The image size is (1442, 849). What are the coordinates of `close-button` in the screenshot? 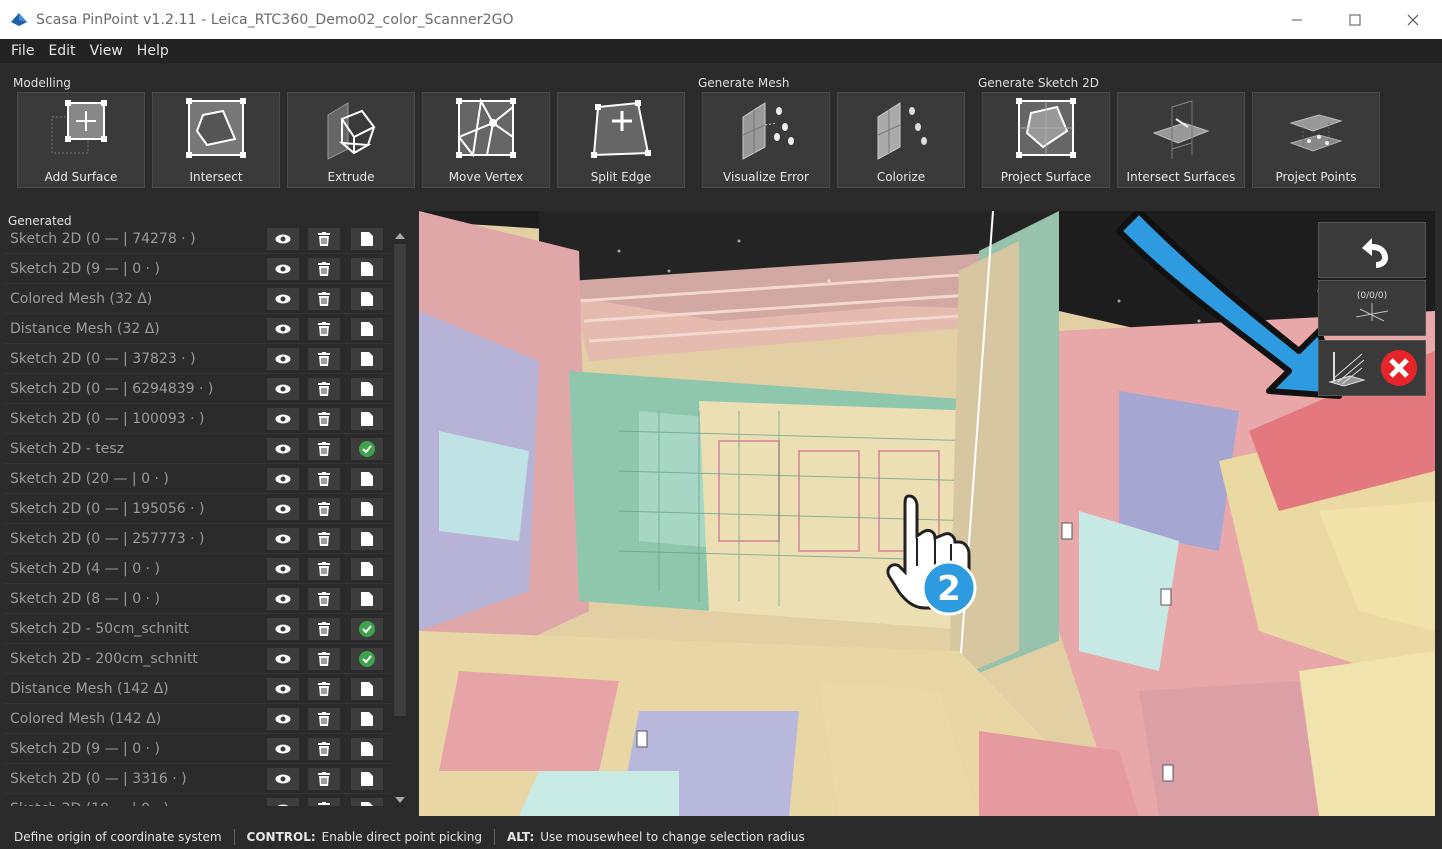 It's located at (1413, 19).